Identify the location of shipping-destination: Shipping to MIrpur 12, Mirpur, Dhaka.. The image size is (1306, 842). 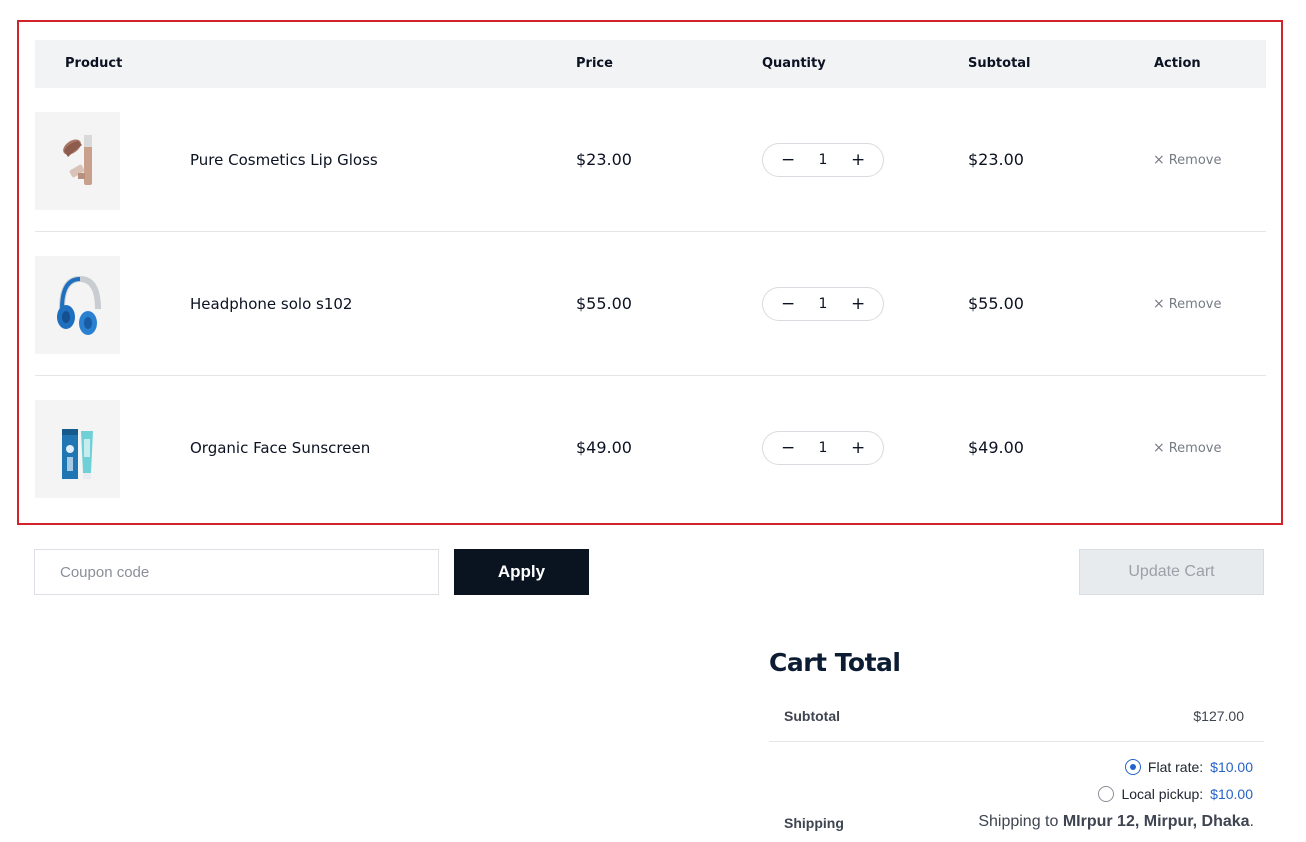
(1116, 822).